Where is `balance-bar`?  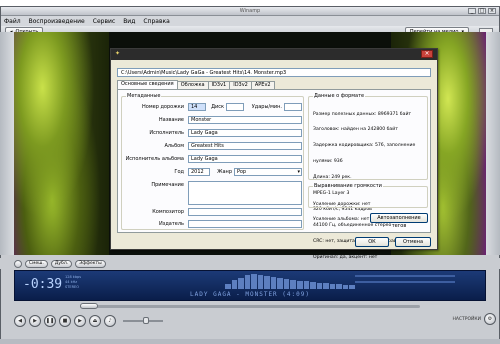 balance-bar is located at coordinates (405, 282).